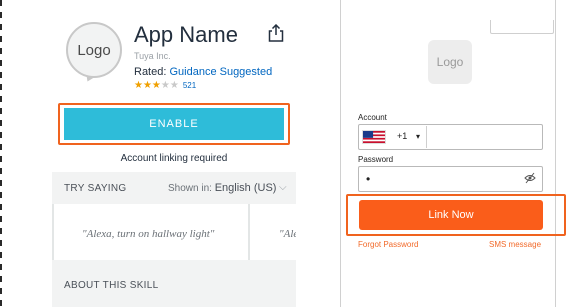 The image size is (574, 307). Describe the element at coordinates (111, 285) in the screenshot. I see `about-label: ABOUT THIS SKILL` at that location.